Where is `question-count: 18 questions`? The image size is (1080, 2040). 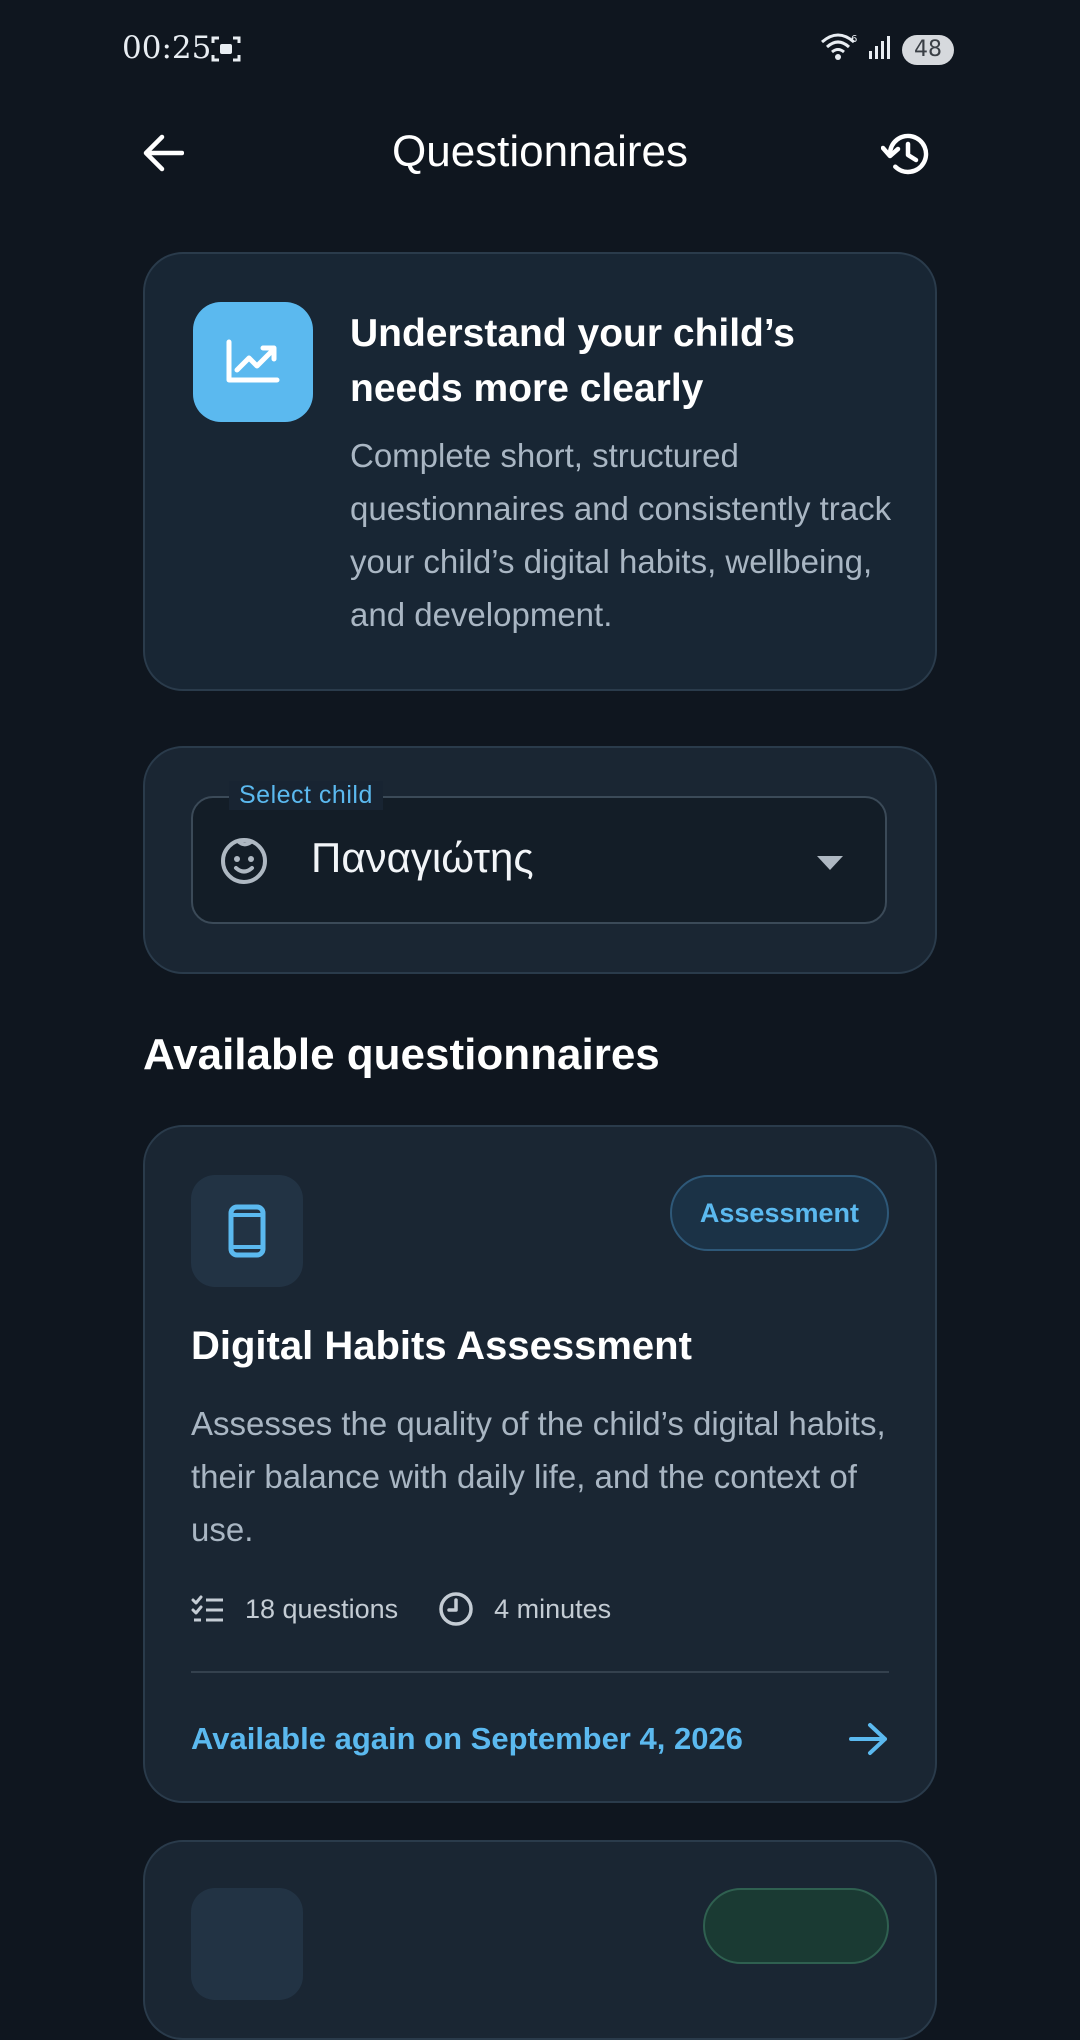
question-count: 18 questions is located at coordinates (294, 1609).